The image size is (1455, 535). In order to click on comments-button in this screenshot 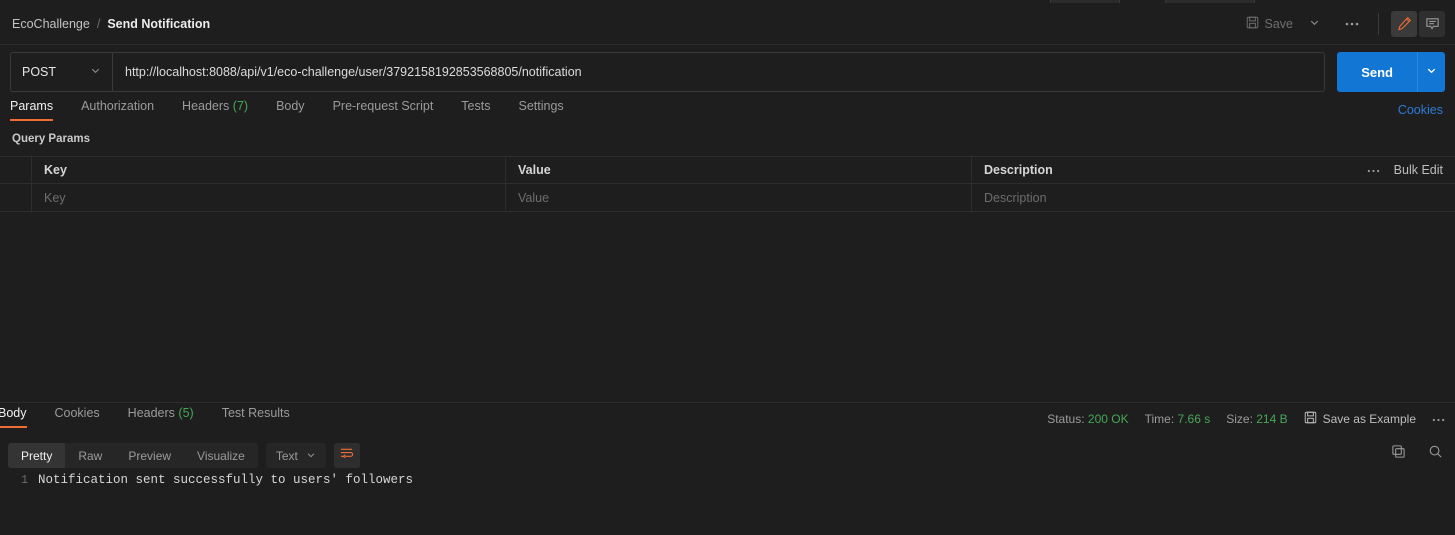, I will do `click(1432, 23)`.